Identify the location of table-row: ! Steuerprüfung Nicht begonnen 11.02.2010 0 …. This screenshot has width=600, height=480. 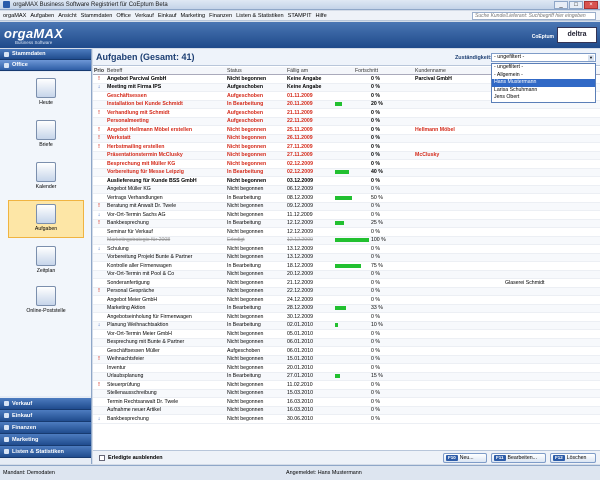
(346, 385).